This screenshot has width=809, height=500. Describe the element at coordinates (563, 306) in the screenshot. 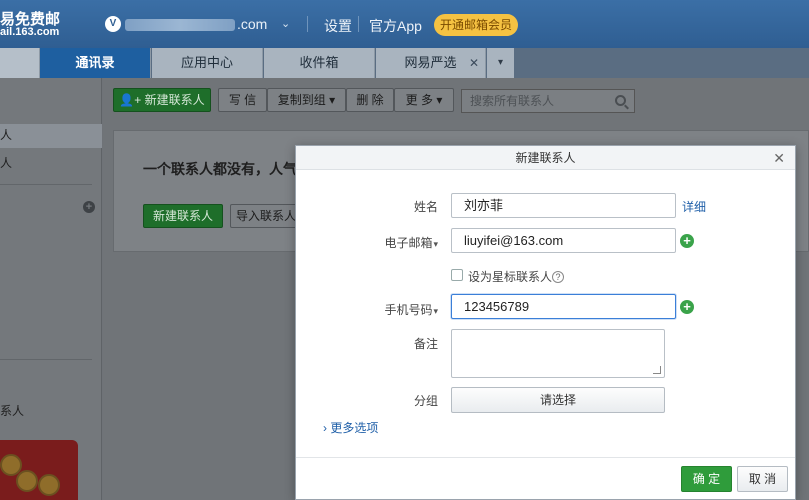

I see `phone-field: 123456789` at that location.